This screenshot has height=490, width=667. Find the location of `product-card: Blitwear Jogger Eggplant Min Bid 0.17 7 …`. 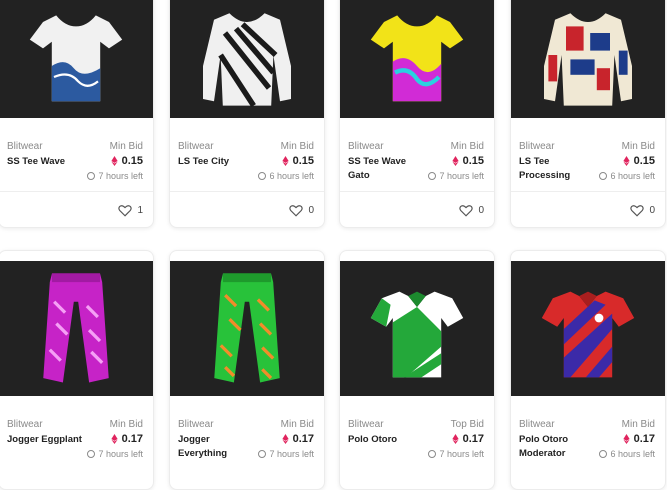

product-card: Blitwear Jogger Eggplant Min Bid 0.17 7 … is located at coordinates (77, 370).